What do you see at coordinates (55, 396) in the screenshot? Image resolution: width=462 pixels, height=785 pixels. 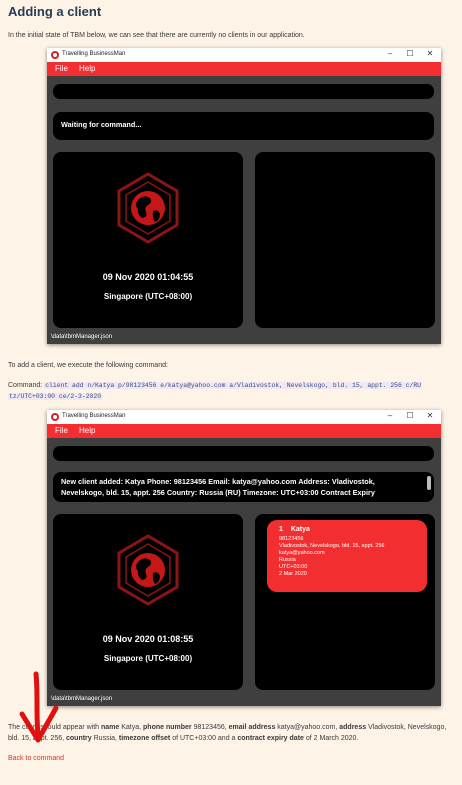 I see `command-line-2: tz/UTC+03:00 ce/2-3-2020` at bounding box center [55, 396].